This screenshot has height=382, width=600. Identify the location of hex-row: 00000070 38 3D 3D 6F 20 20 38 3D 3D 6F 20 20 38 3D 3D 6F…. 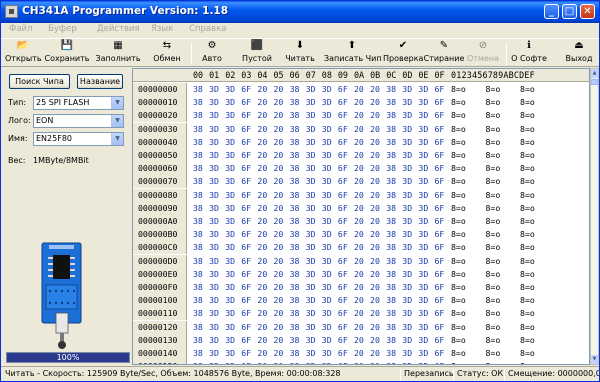
(361, 182).